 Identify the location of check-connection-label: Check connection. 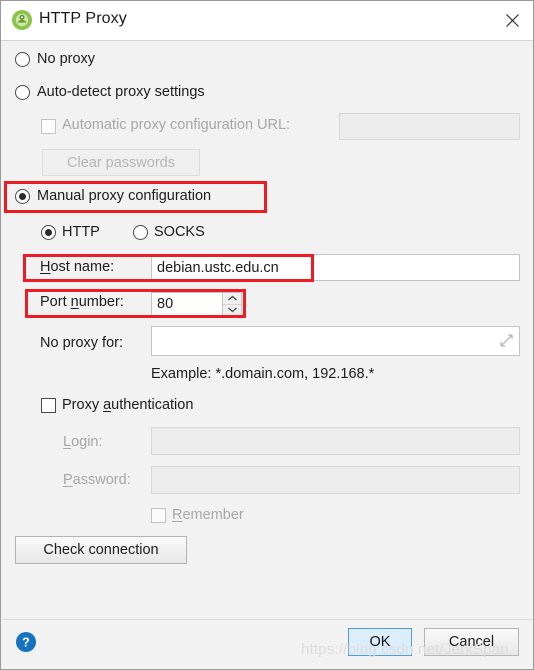
(101, 550).